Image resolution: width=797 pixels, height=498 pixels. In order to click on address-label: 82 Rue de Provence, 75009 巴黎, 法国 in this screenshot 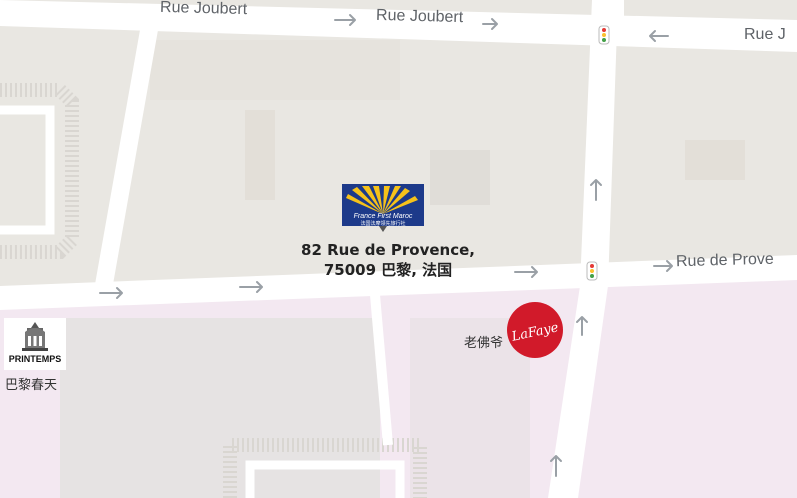, I will do `click(388, 260)`.